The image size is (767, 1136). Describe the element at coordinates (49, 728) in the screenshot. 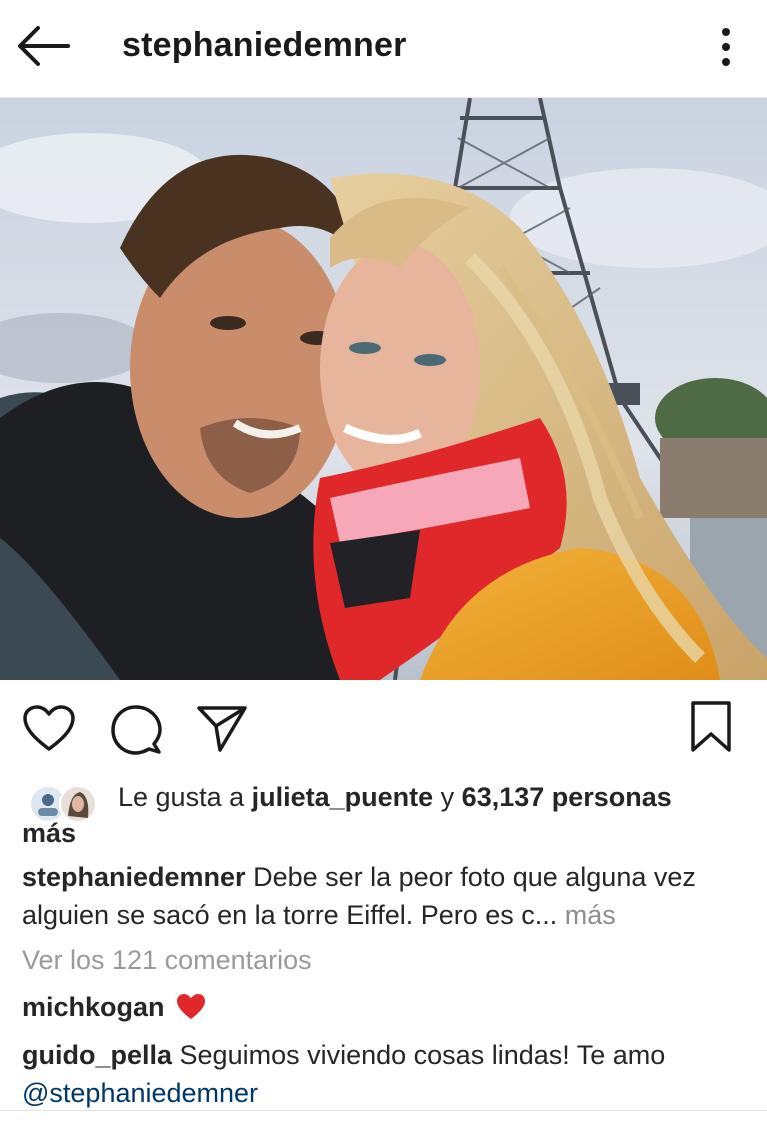

I see `heart-icon` at that location.